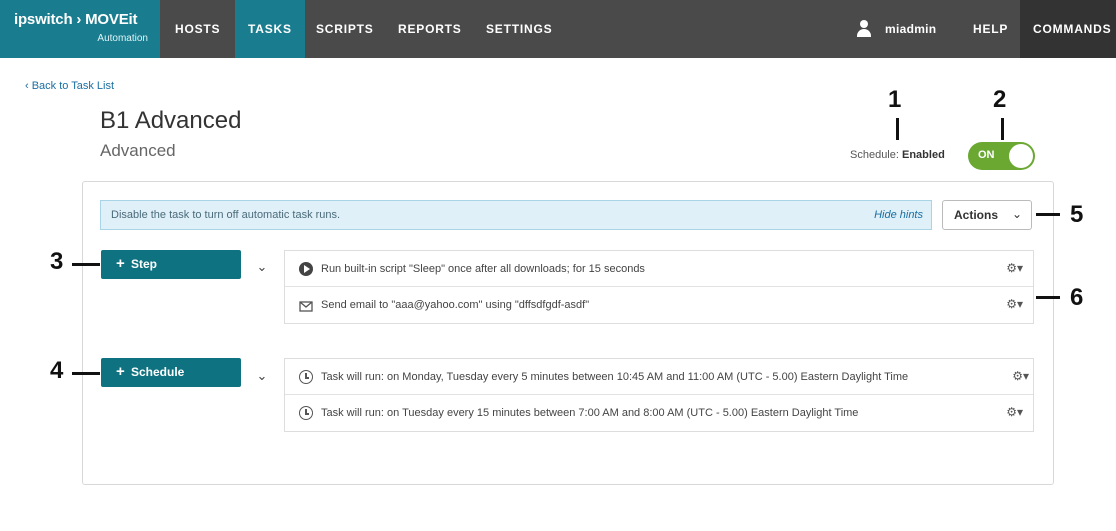 The width and height of the screenshot is (1116, 531). Describe the element at coordinates (519, 29) in the screenshot. I see `nav-settings: SETTINGS` at that location.